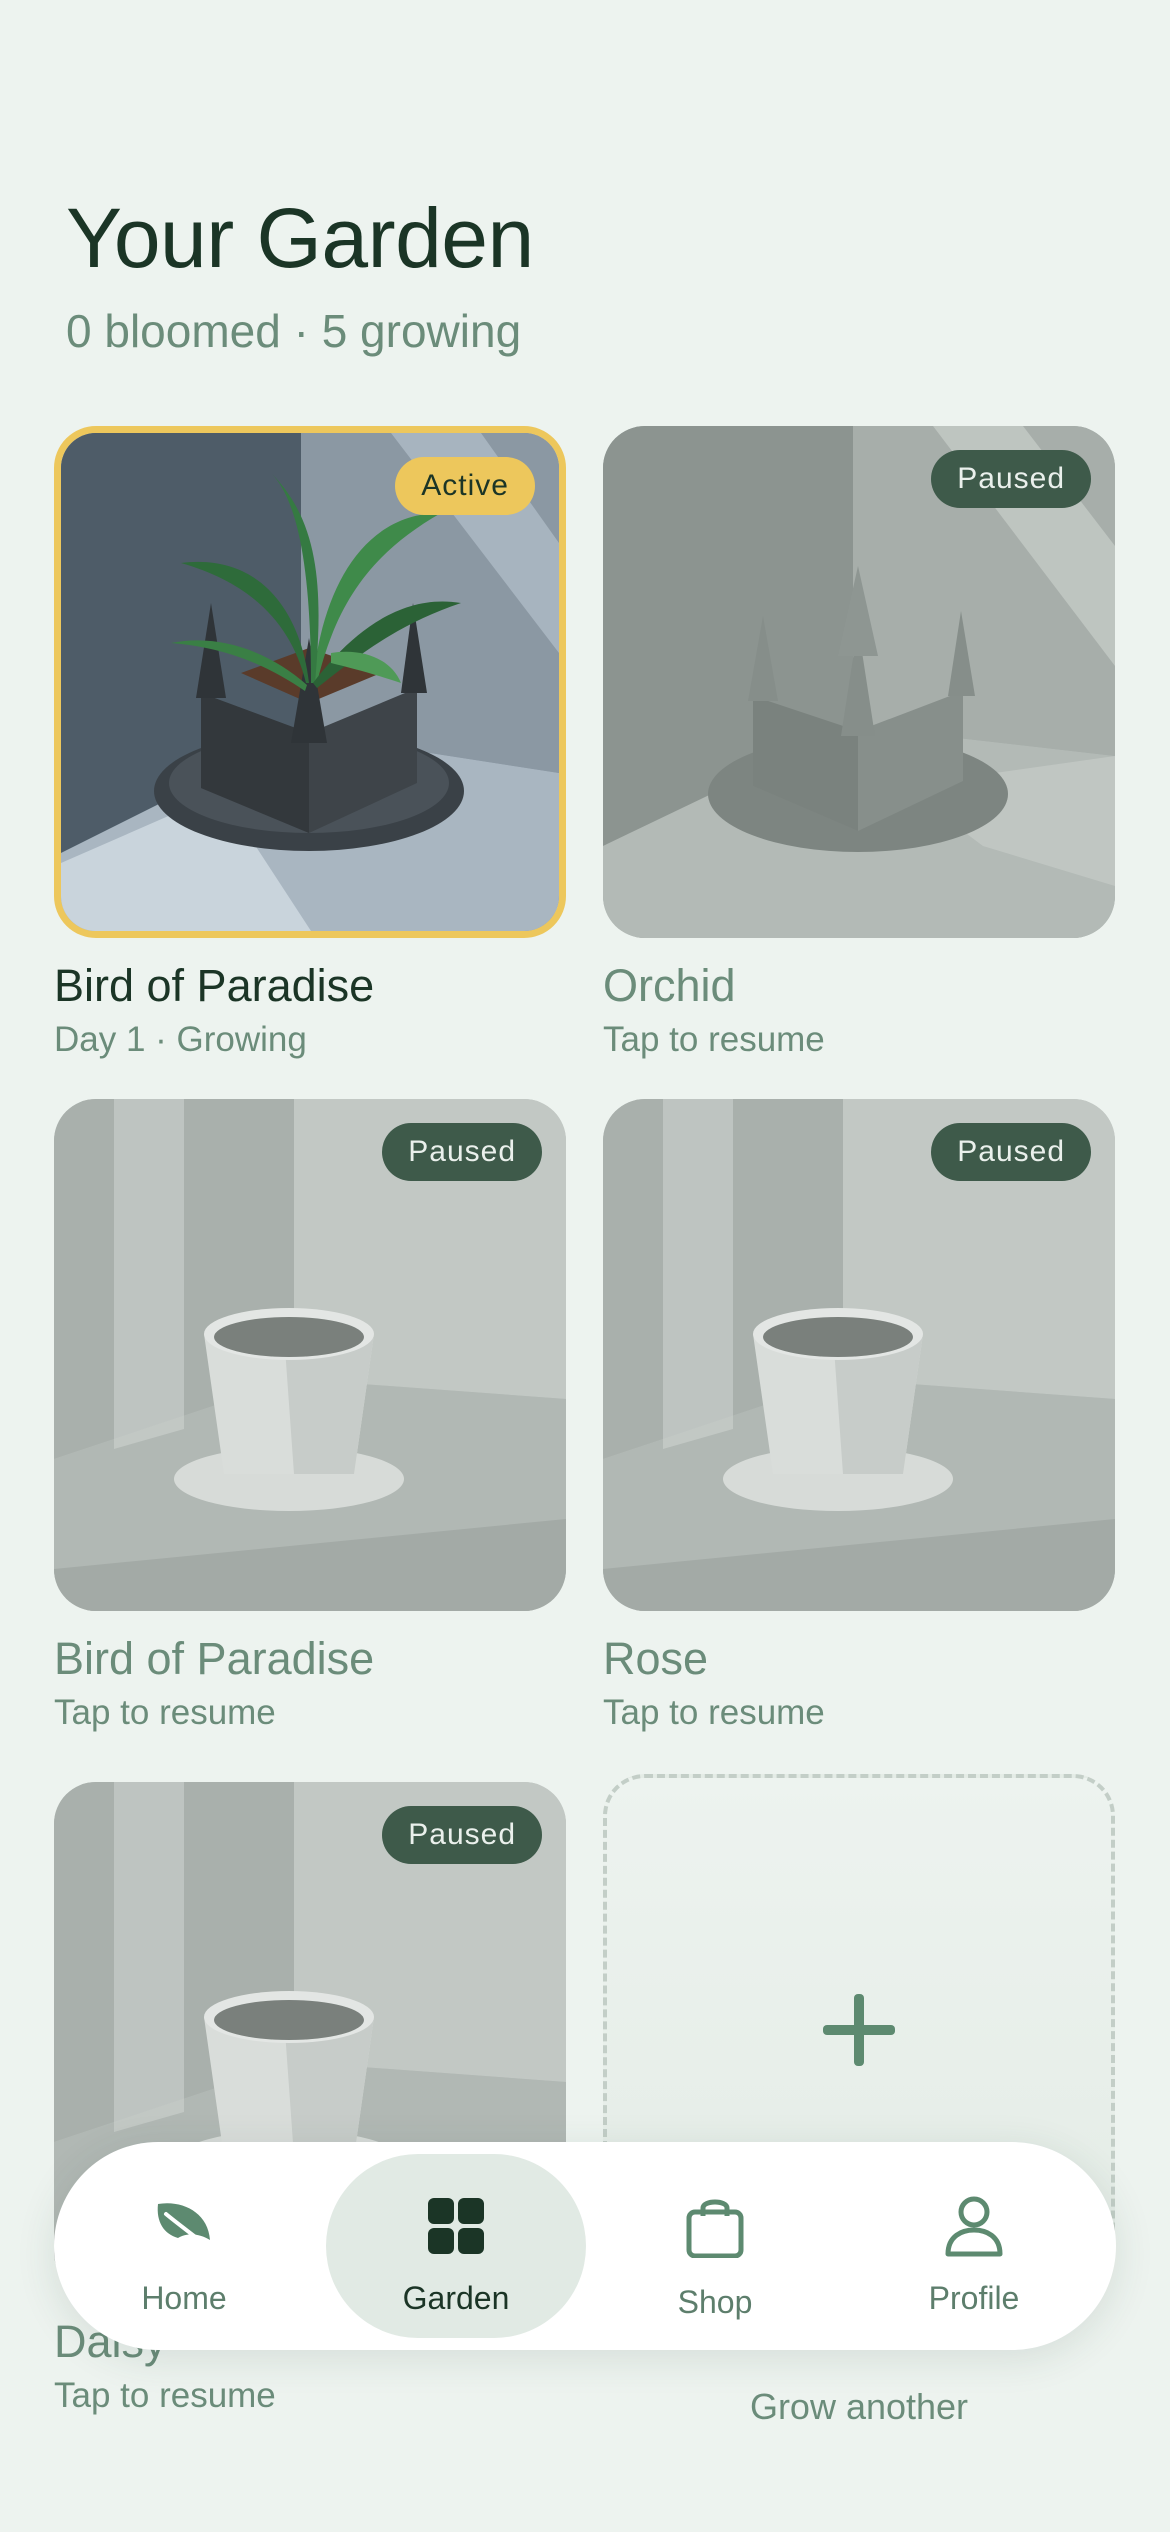 The image size is (1170, 2532). I want to click on page-title: Your Garden, so click(300, 238).